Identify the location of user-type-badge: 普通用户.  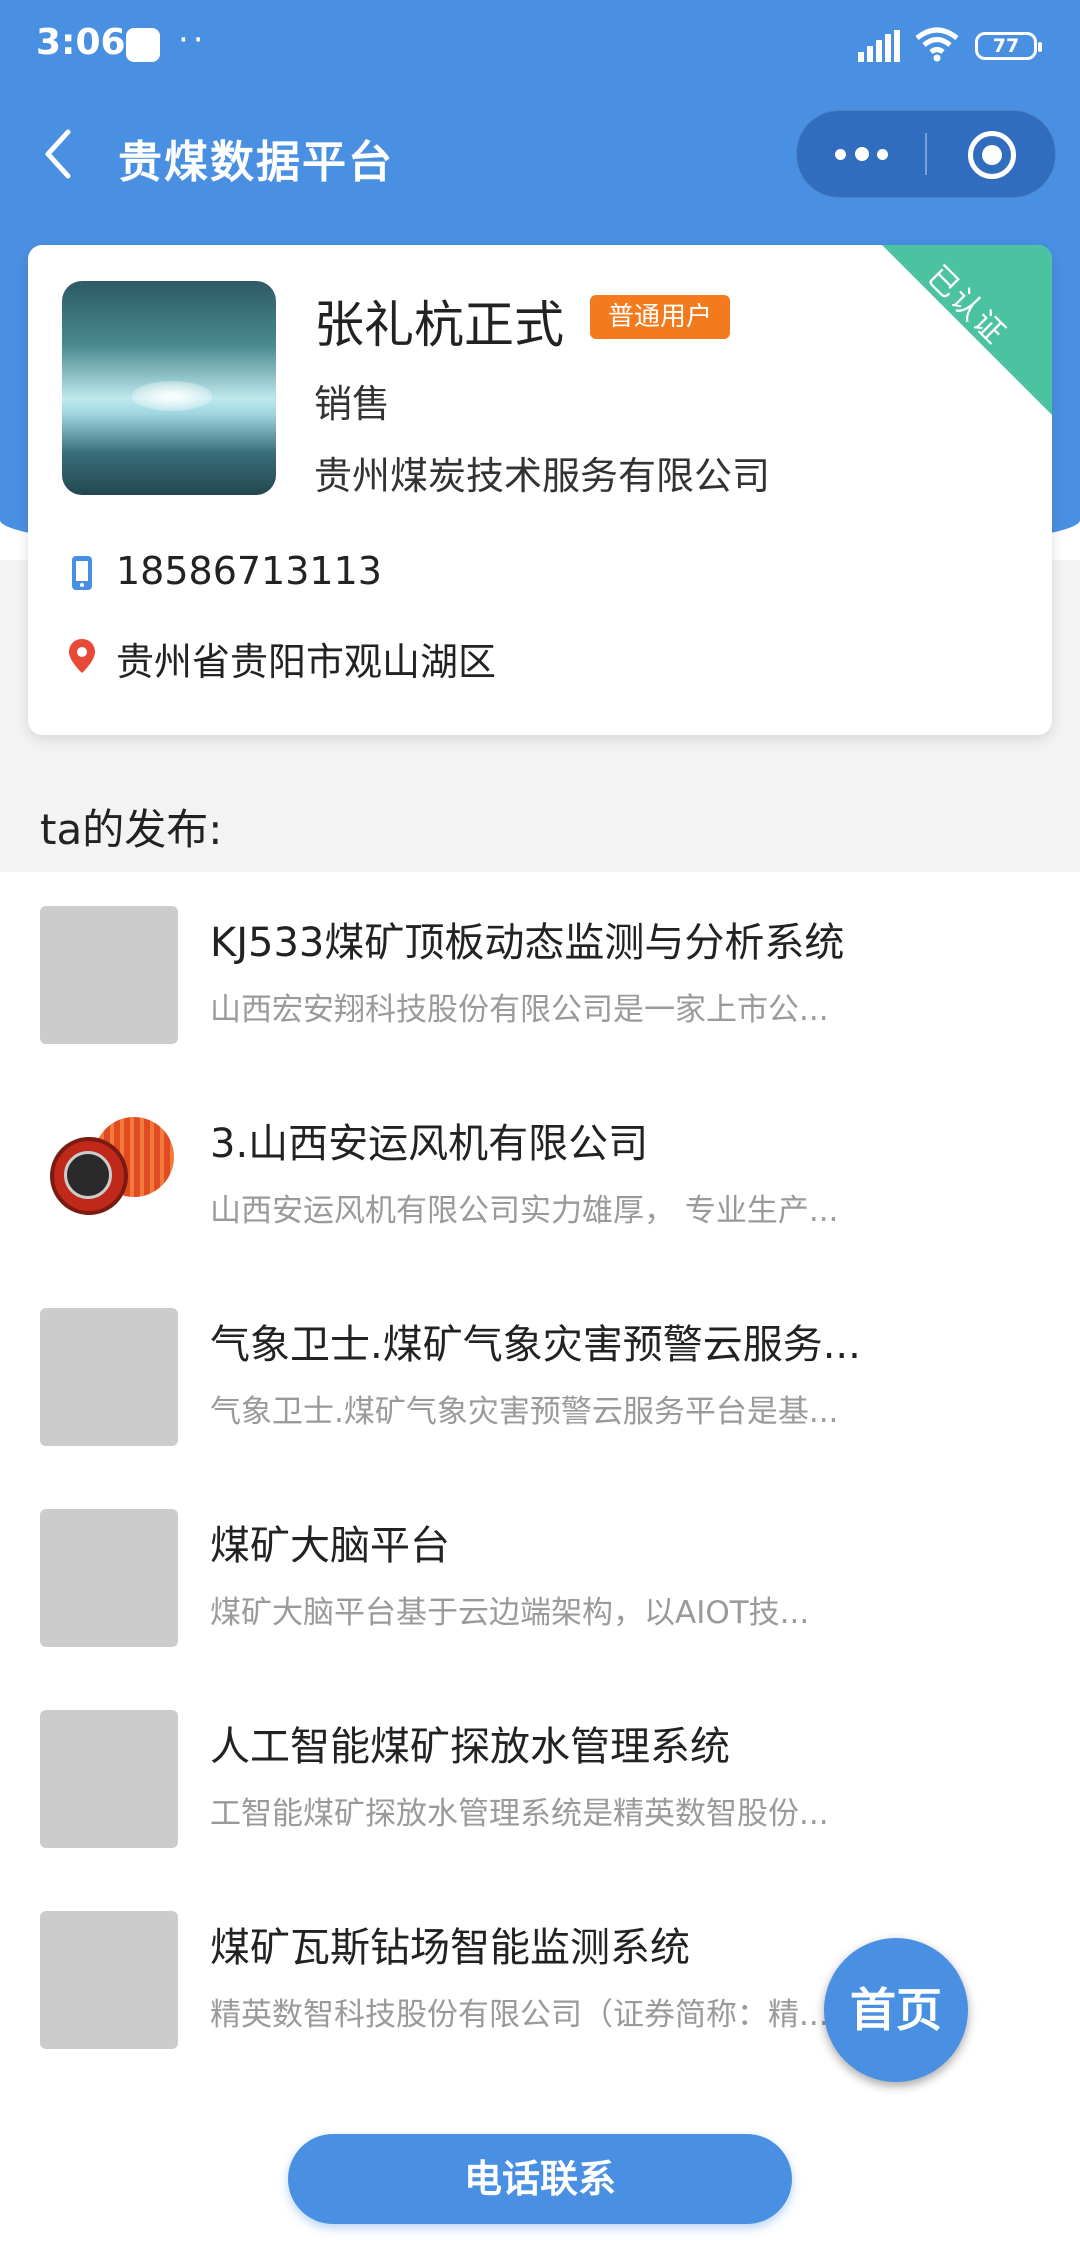
(660, 317).